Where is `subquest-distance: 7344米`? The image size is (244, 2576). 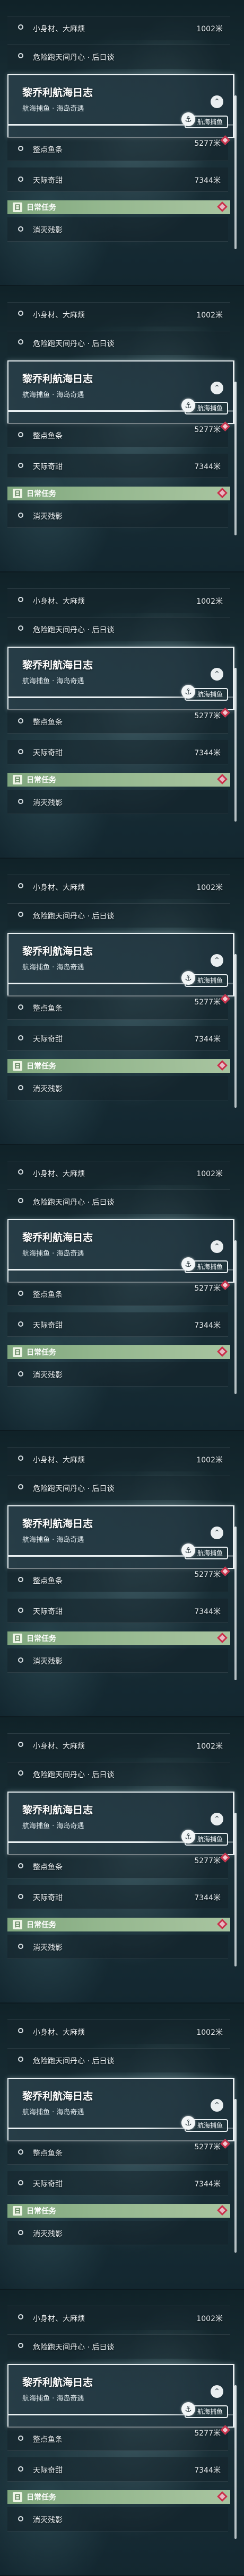
subquest-distance: 7344米 is located at coordinates (208, 1325).